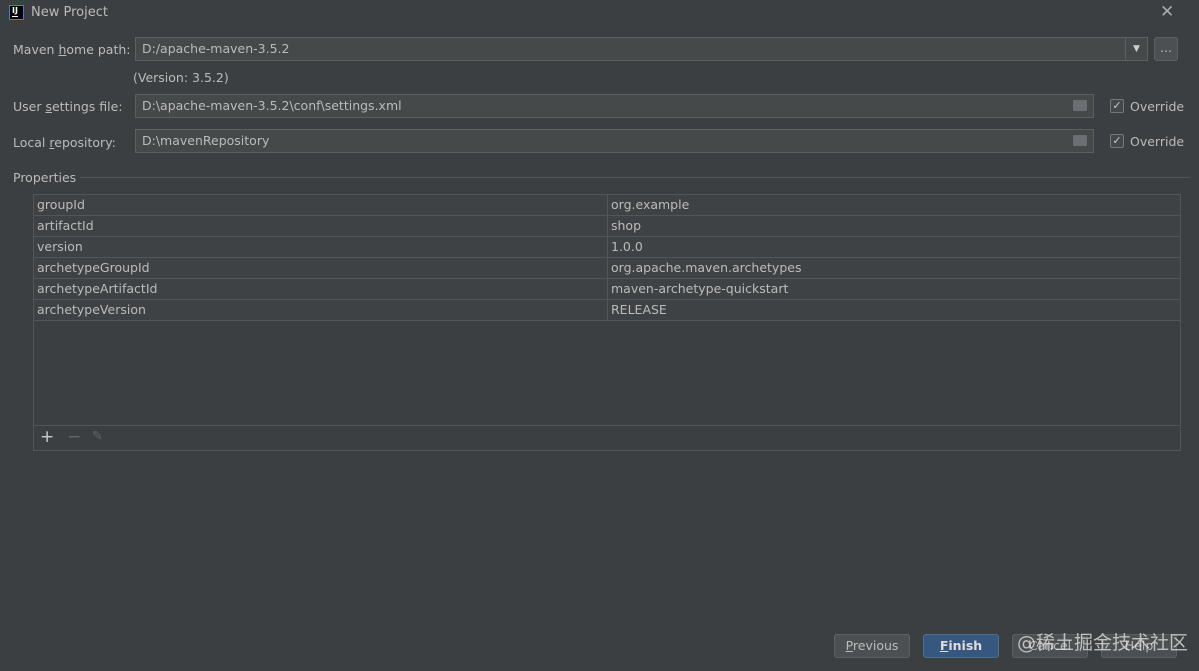 The width and height of the screenshot is (1199, 671). I want to click on properties-title: Properties, so click(45, 177).